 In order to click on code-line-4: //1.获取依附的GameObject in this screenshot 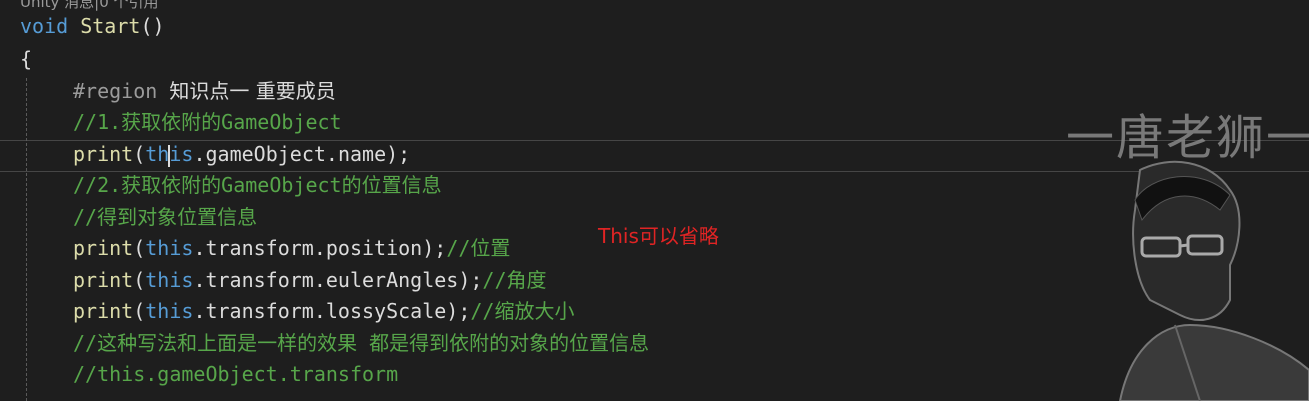, I will do `click(207, 122)`.